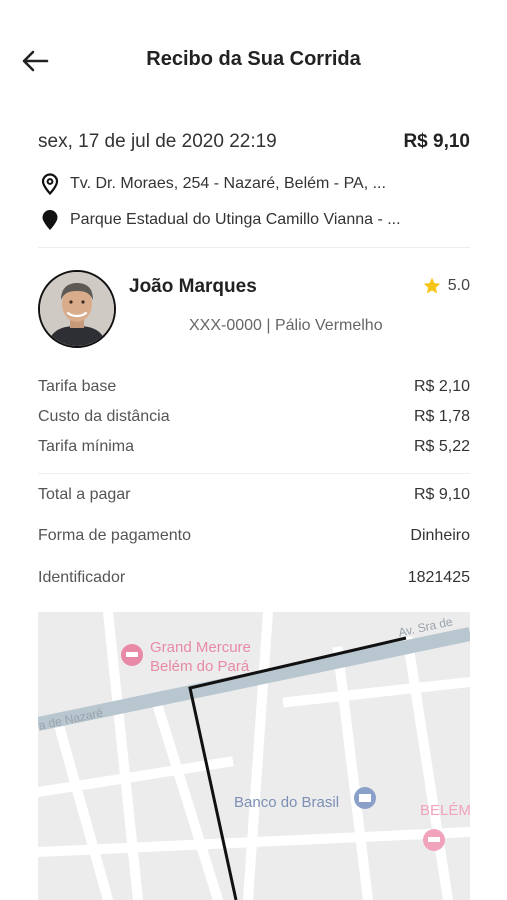 The height and width of the screenshot is (900, 507). I want to click on page-title: Recibo da Sua Corrida, so click(253, 59).